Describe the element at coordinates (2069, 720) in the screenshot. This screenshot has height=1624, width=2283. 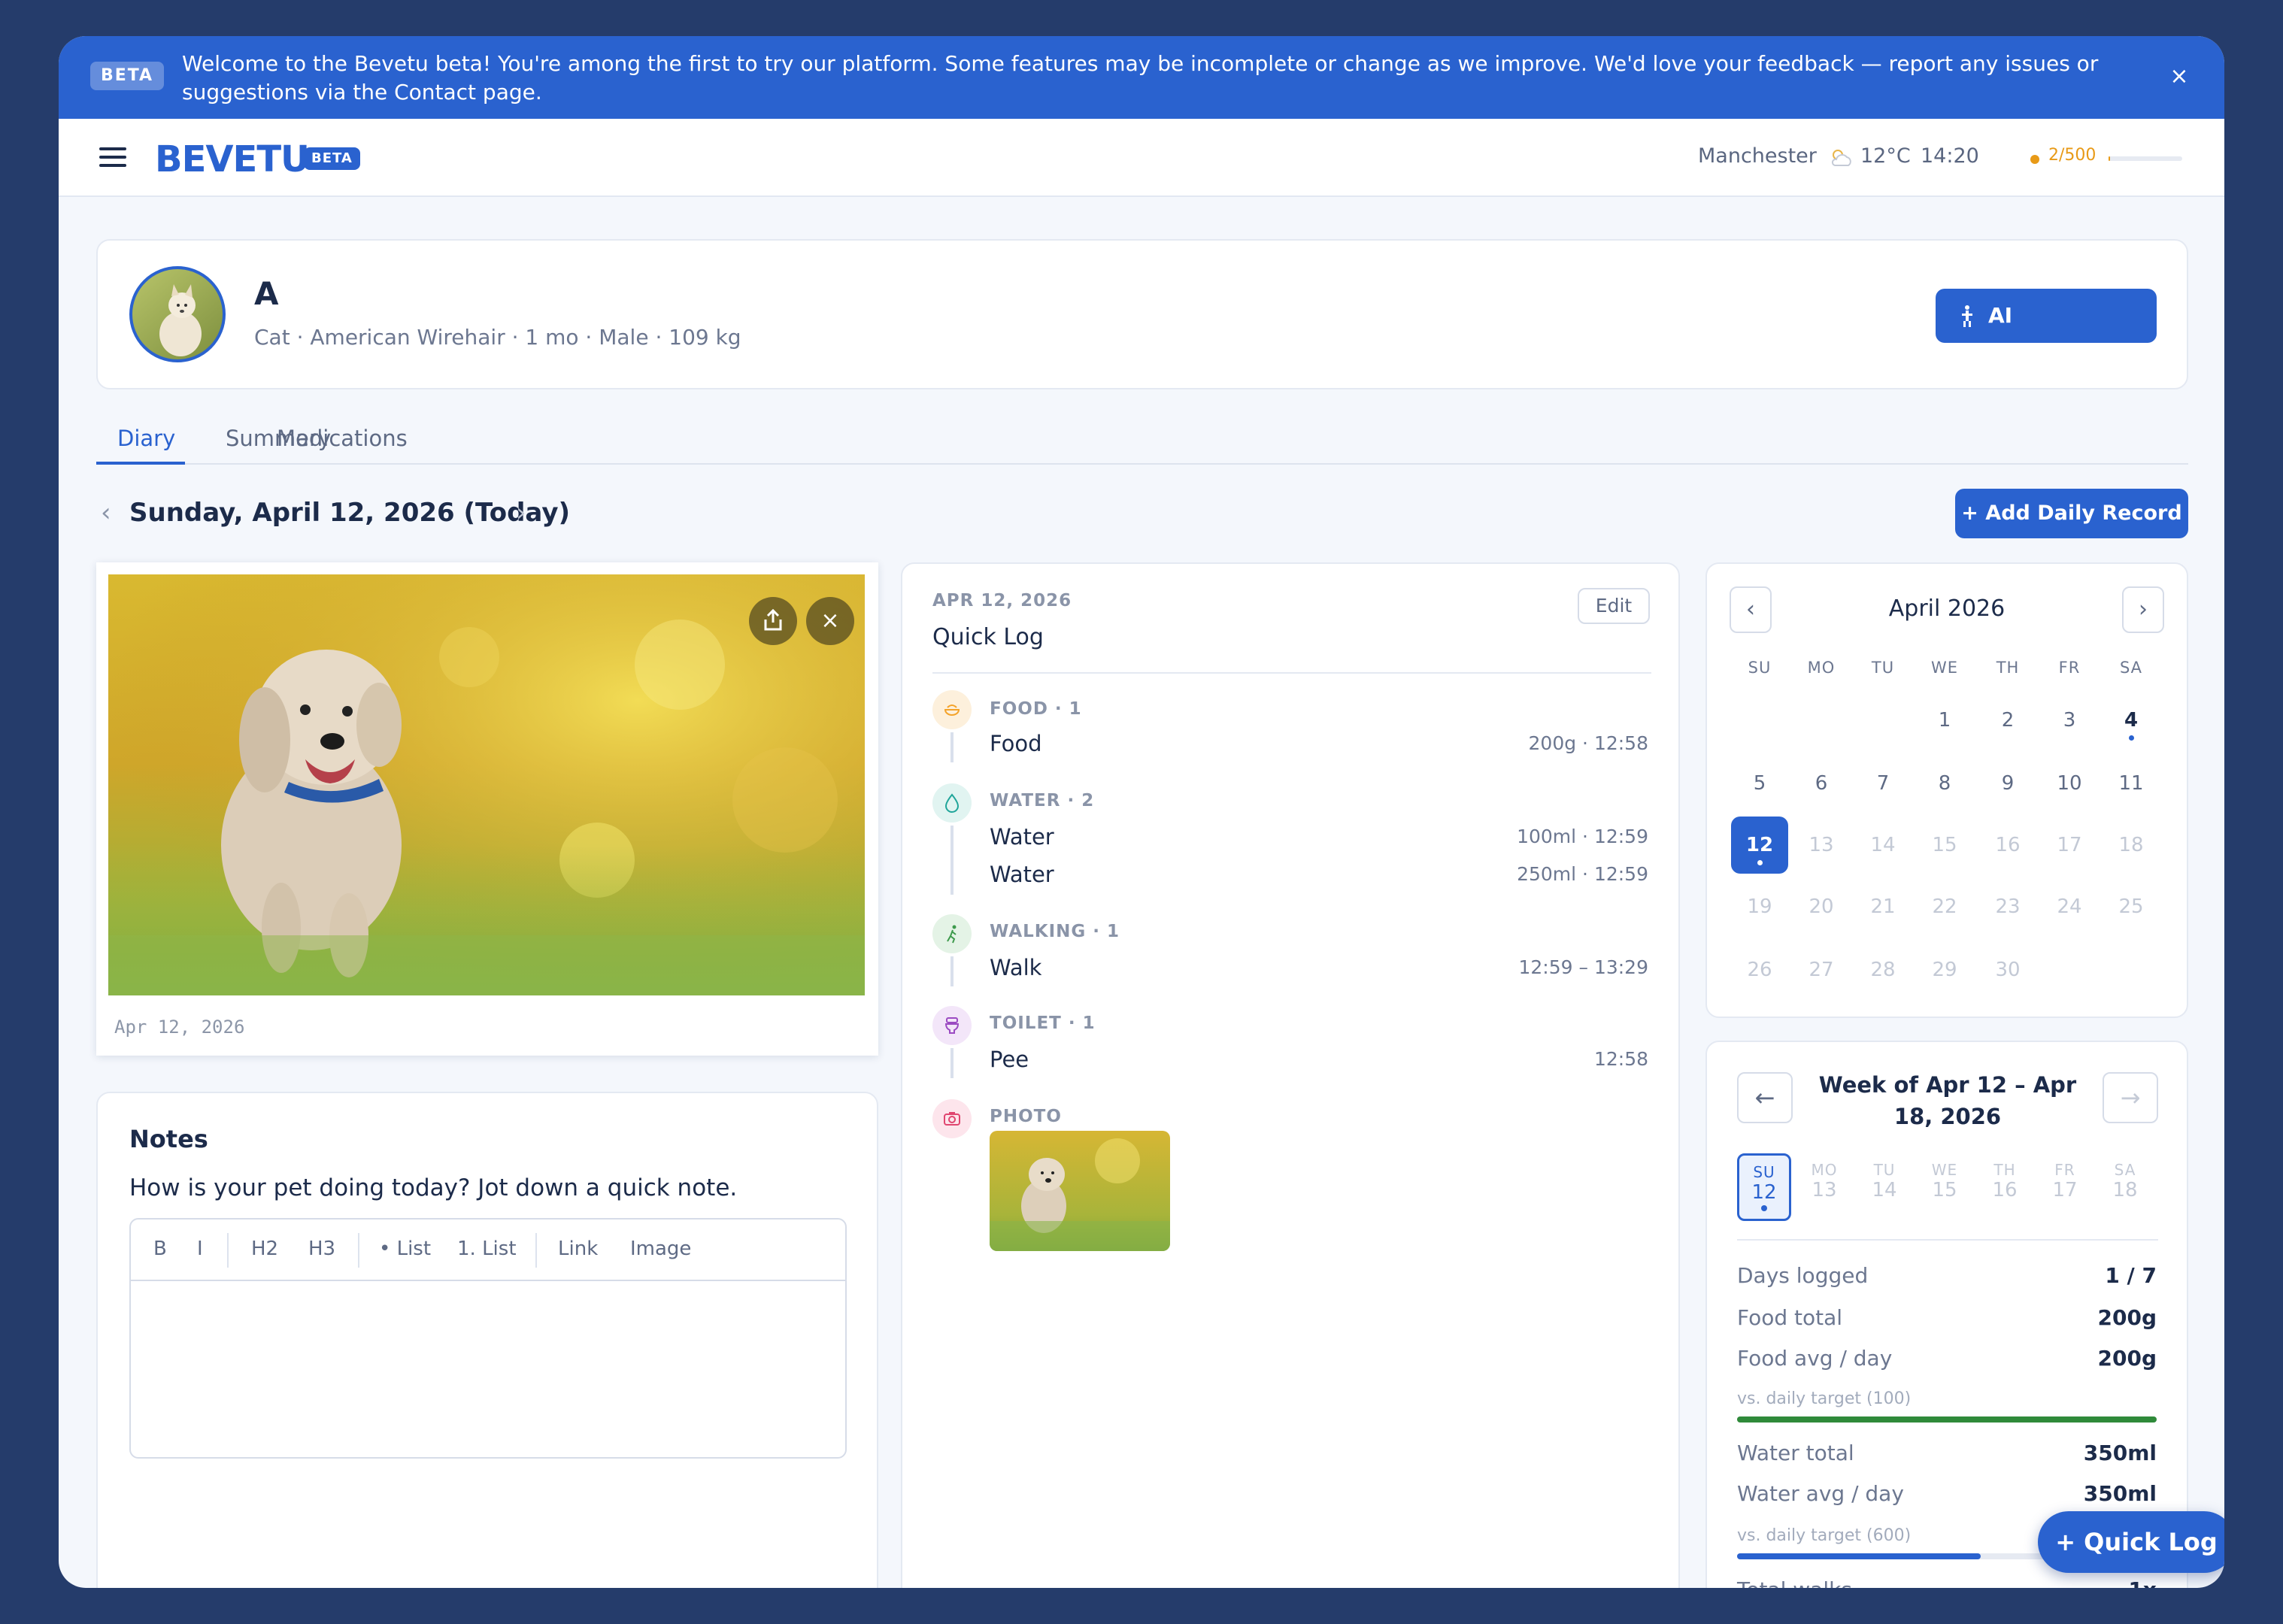
I see `calendar-day-3: 3` at that location.